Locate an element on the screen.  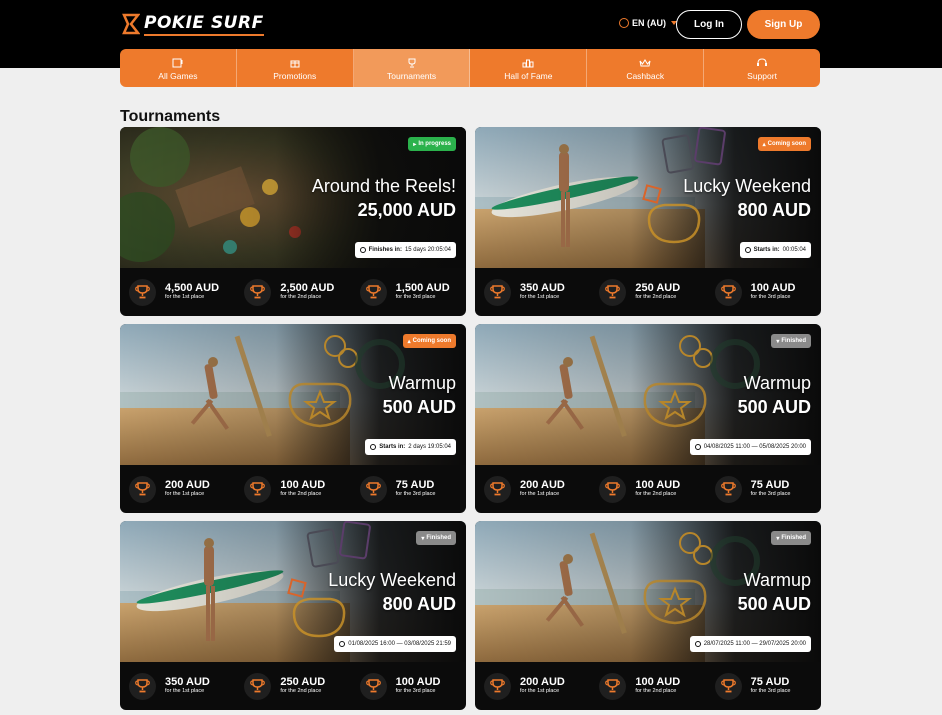
logo: POKIE SURF is located at coordinates (193, 24).